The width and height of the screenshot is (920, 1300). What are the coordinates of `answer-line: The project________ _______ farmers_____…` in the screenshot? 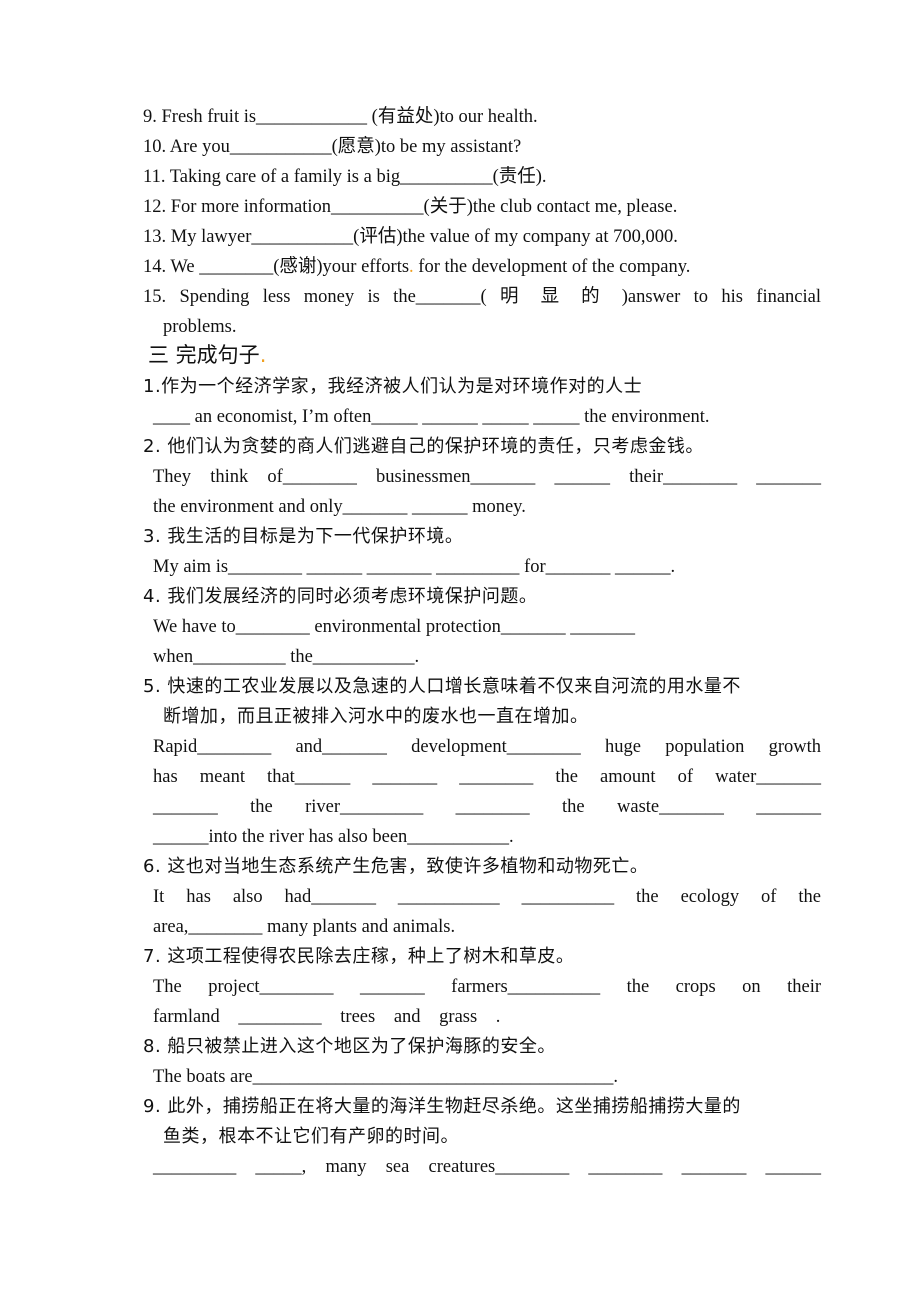 It's located at (487, 987).